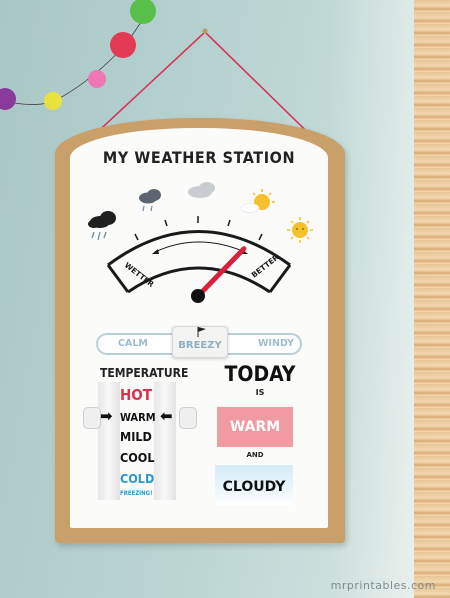 This screenshot has width=450, height=598. Describe the element at coordinates (300, 230) in the screenshot. I see `sun-icon` at that location.